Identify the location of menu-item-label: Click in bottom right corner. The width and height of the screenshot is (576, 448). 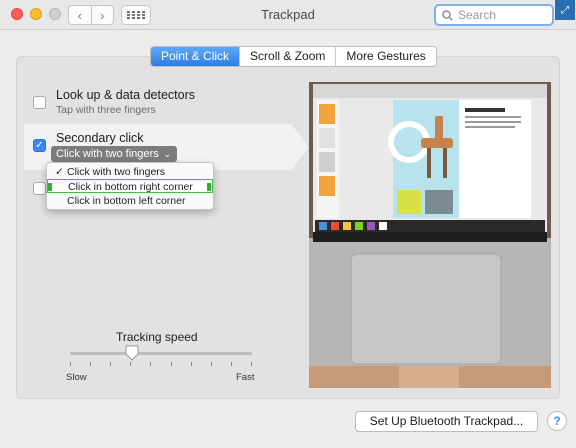
(130, 187).